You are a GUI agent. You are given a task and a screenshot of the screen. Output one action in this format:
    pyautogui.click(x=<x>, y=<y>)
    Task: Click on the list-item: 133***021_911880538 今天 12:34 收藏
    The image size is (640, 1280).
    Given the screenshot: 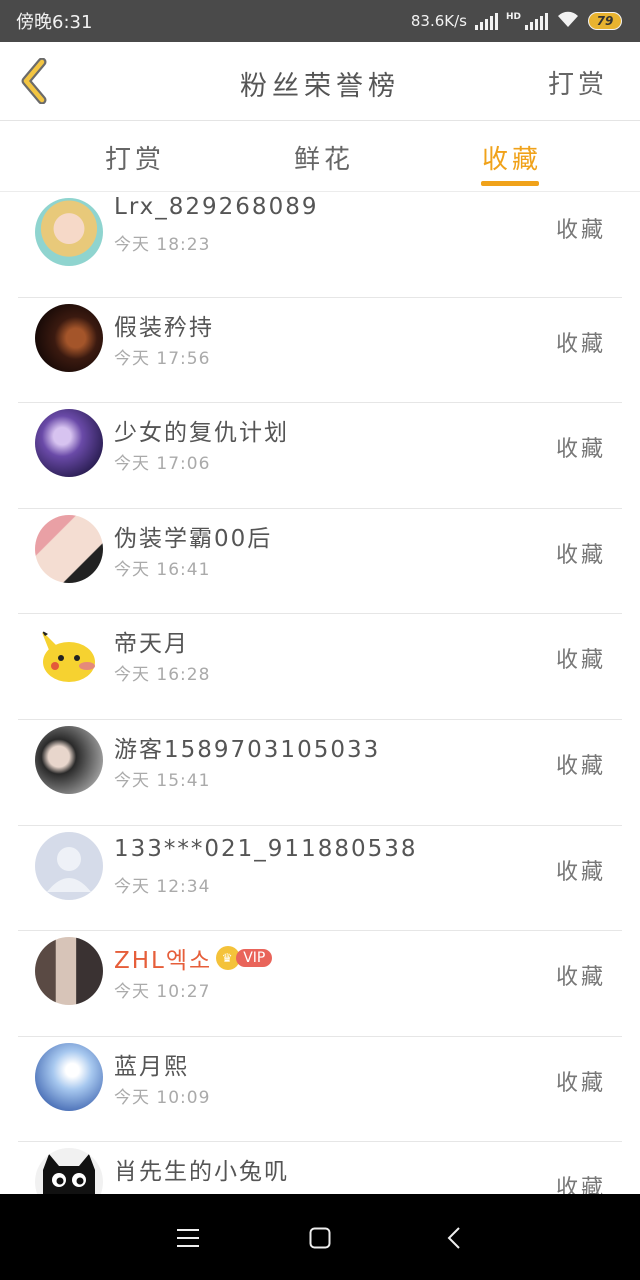 What is the action you would take?
    pyautogui.click(x=320, y=879)
    